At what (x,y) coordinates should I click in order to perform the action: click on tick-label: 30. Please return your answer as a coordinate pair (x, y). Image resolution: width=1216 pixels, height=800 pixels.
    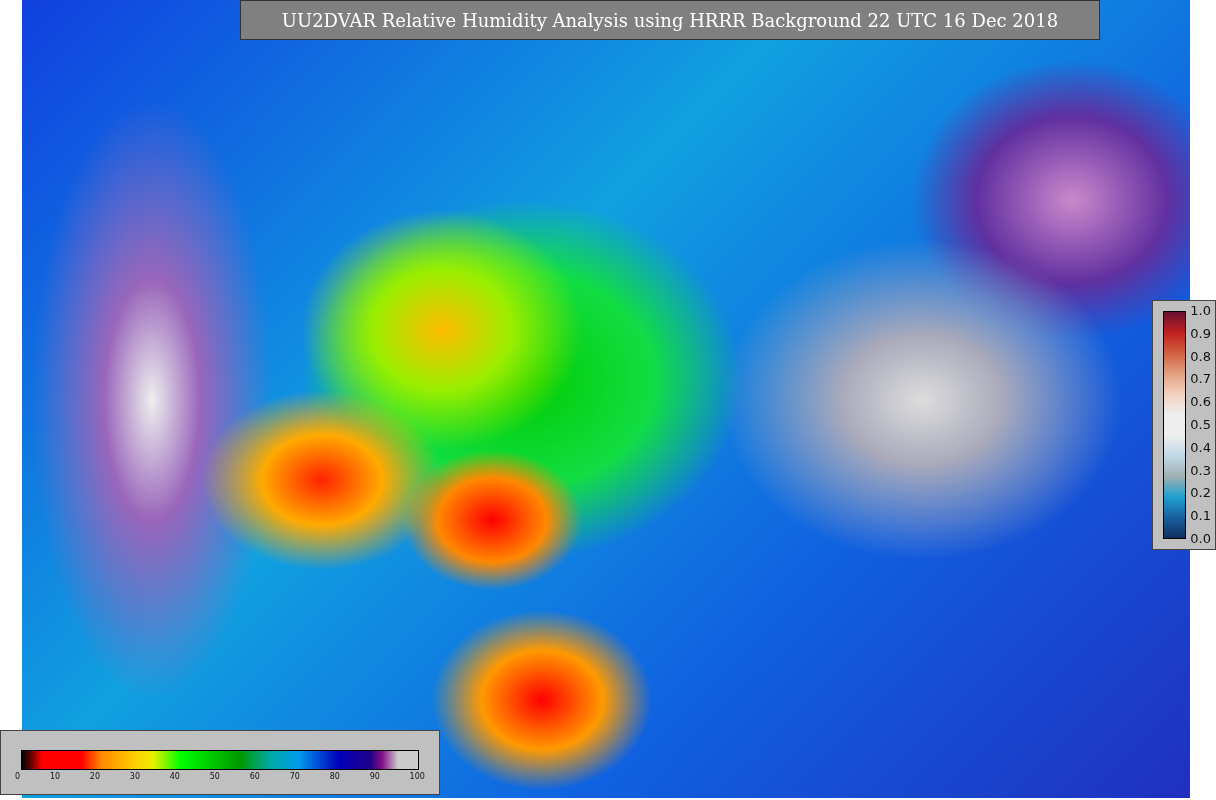
    Looking at the image, I should click on (134, 776).